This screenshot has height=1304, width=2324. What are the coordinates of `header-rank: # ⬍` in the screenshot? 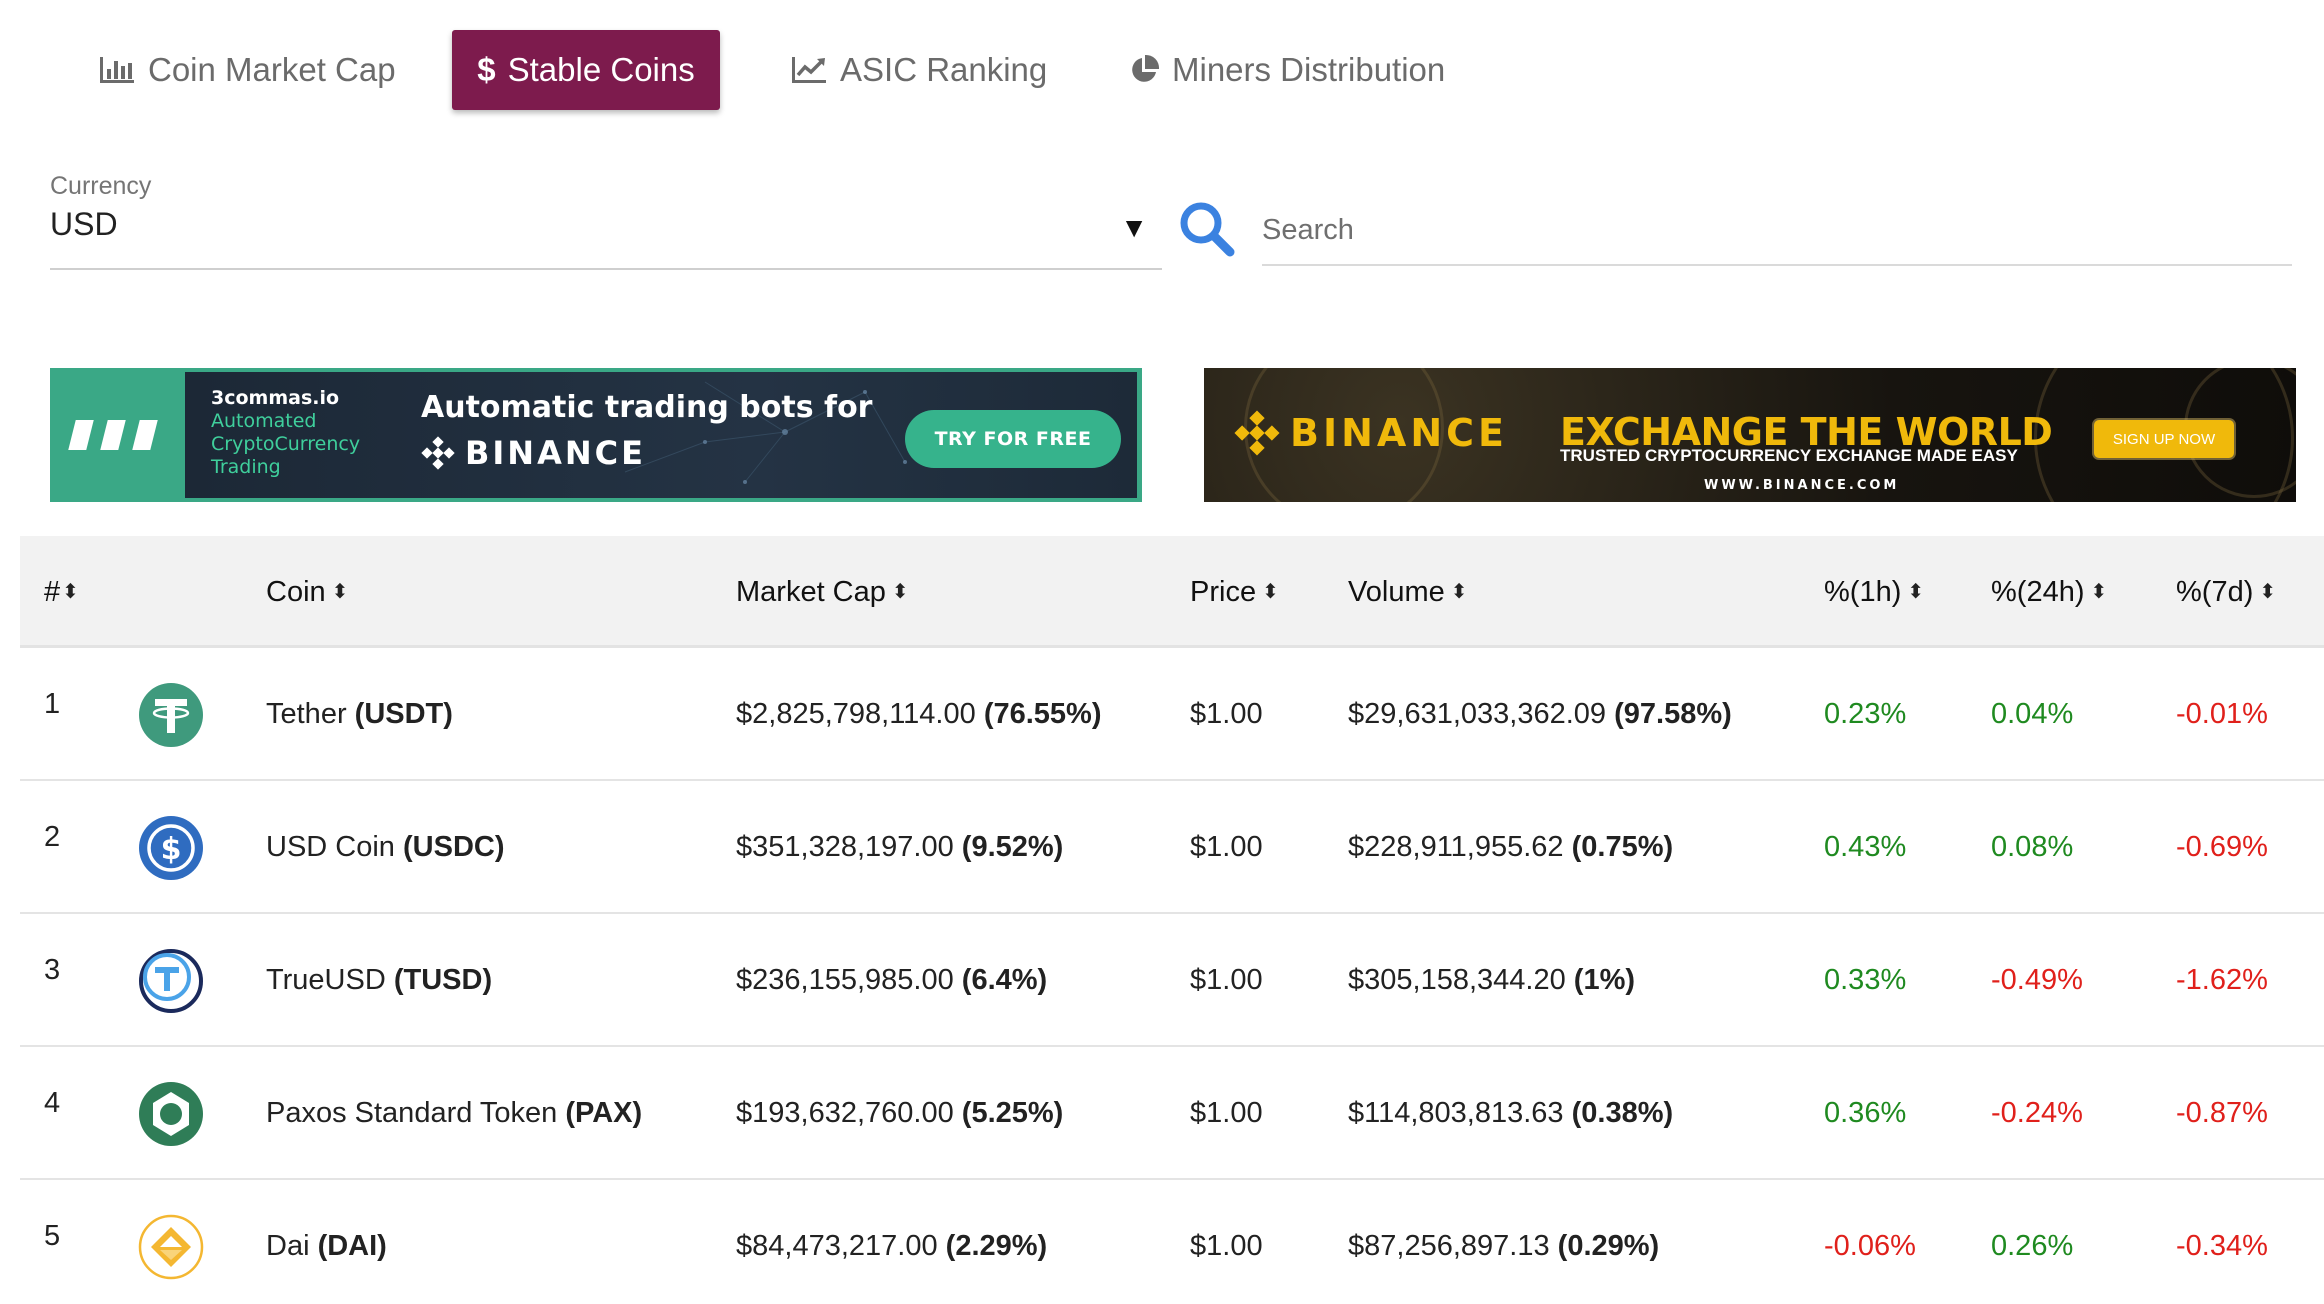 It's located at (61, 592).